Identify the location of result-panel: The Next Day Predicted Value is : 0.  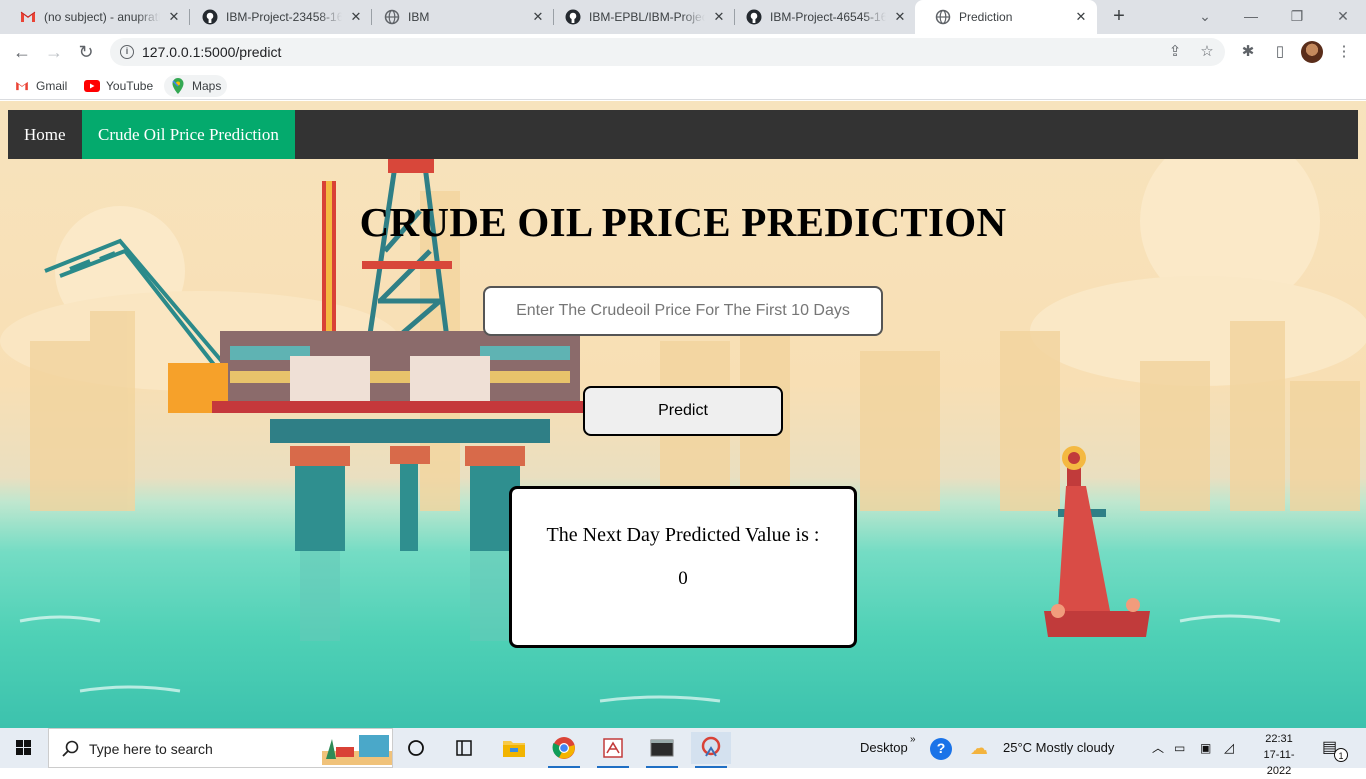
(683, 567).